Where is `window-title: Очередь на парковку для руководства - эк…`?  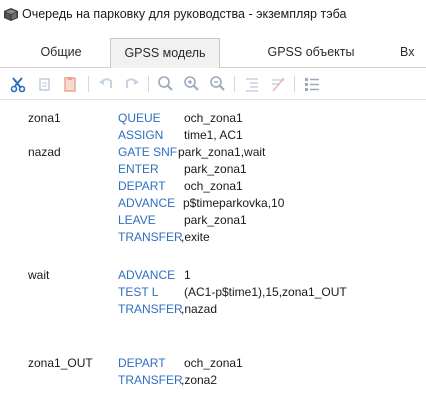 window-title: Очередь на парковку для руководства - эк… is located at coordinates (184, 14).